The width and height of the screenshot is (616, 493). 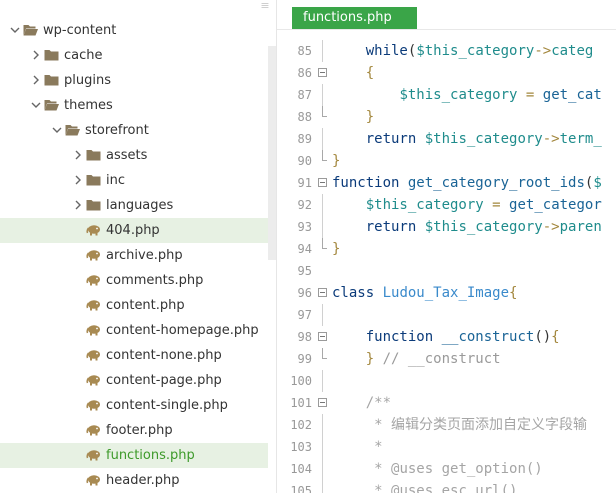 What do you see at coordinates (134, 405) in the screenshot?
I see `tree-item-content-single-php: content-single.php` at bounding box center [134, 405].